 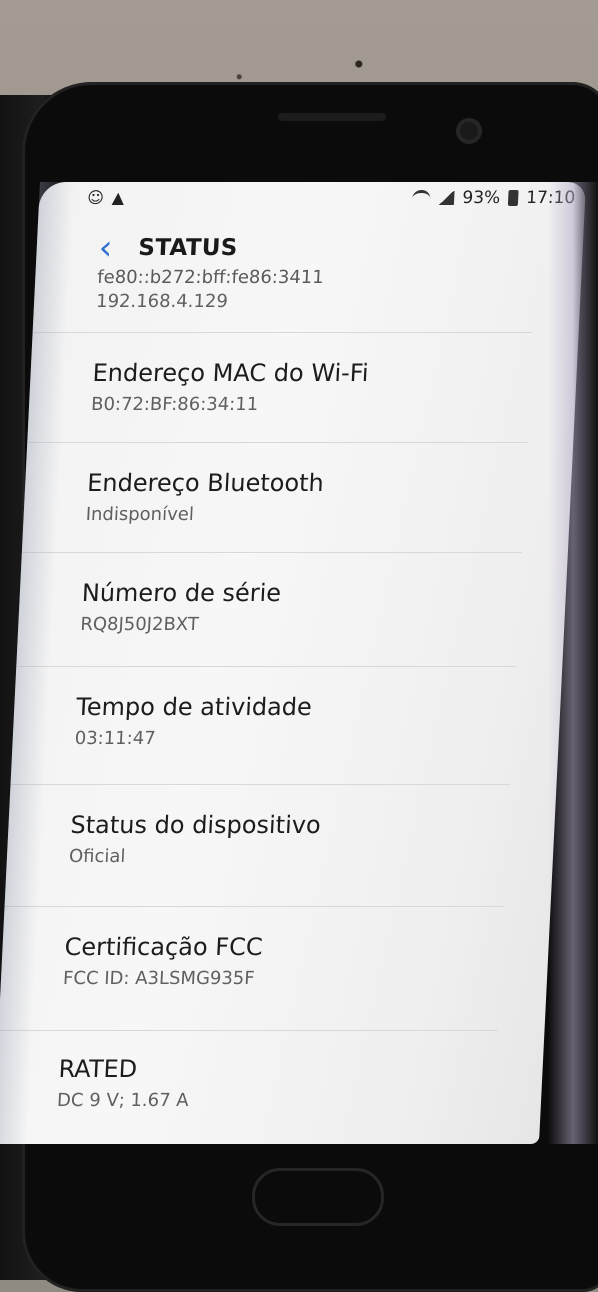 I want to click on list-item-fcc-certification: Certificação FCC FCC ID: A3LSMG935F, so click(x=252, y=968).